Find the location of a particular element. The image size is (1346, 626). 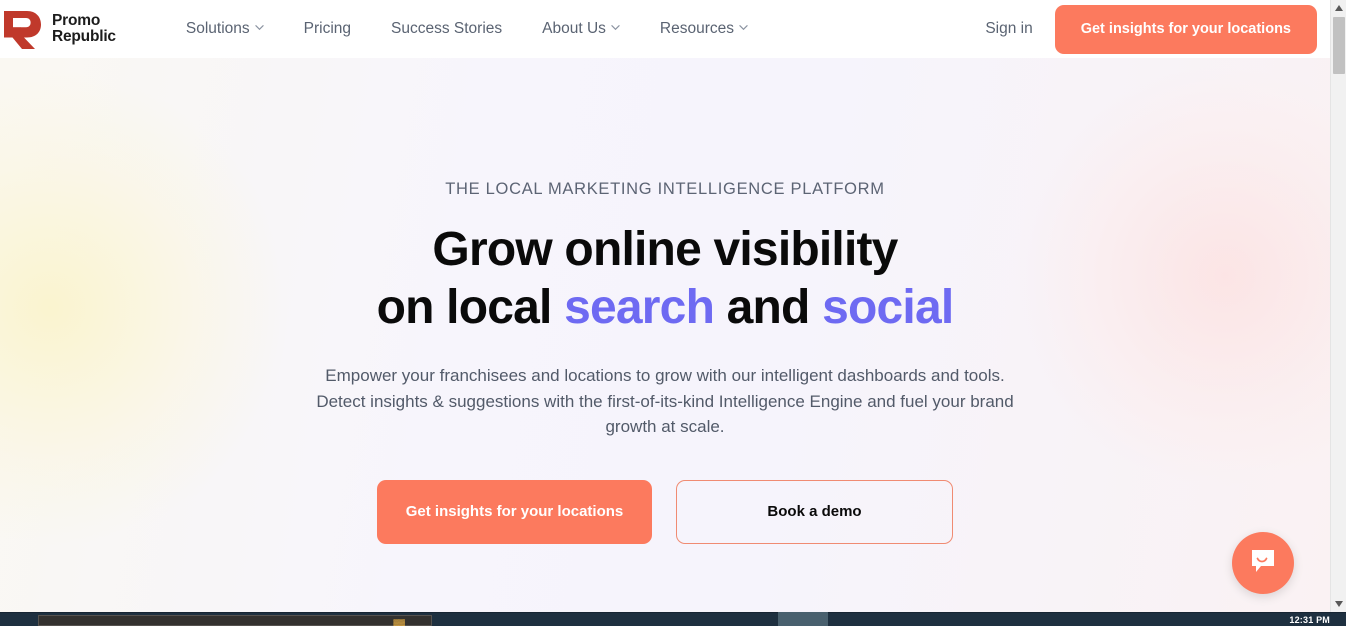

taskbar-top-divider is located at coordinates (673, 612).